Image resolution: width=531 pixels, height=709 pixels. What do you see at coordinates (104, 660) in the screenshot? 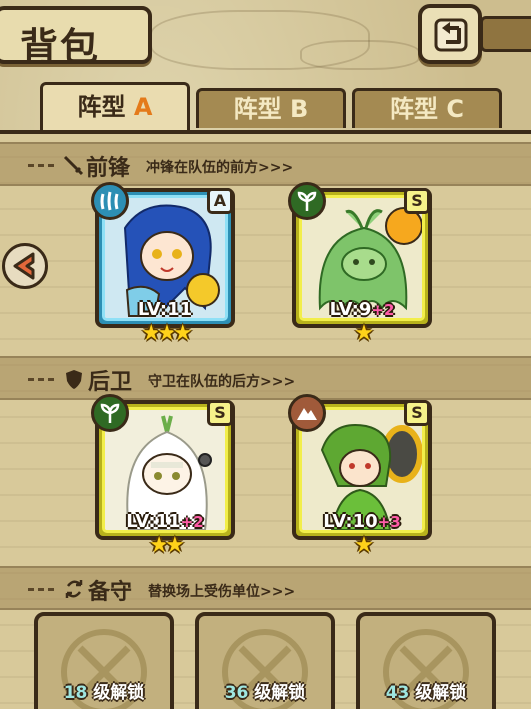
I see `locked-reserve-slot: 18 级解锁` at bounding box center [104, 660].